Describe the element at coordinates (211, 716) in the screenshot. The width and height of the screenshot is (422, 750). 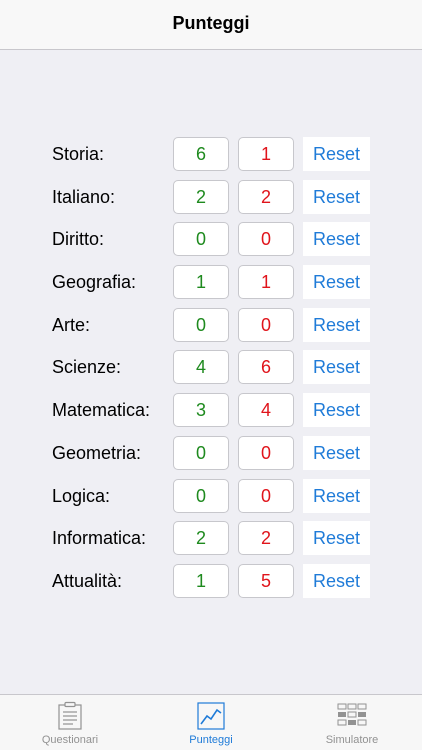
I see `chart-icon` at that location.